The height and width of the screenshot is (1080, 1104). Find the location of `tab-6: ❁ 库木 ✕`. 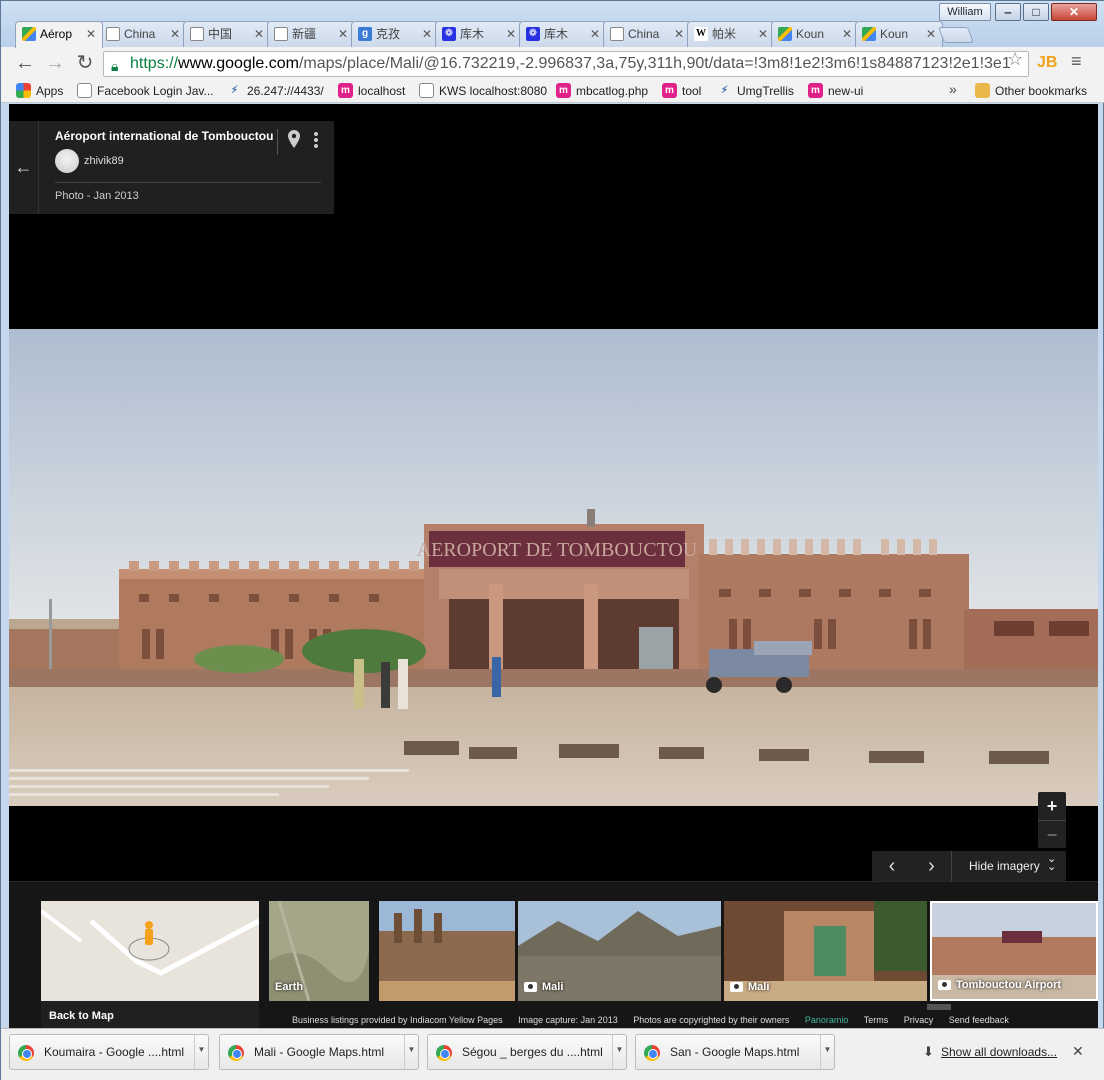

tab-6: ❁ 库木 ✕ is located at coordinates (479, 34).